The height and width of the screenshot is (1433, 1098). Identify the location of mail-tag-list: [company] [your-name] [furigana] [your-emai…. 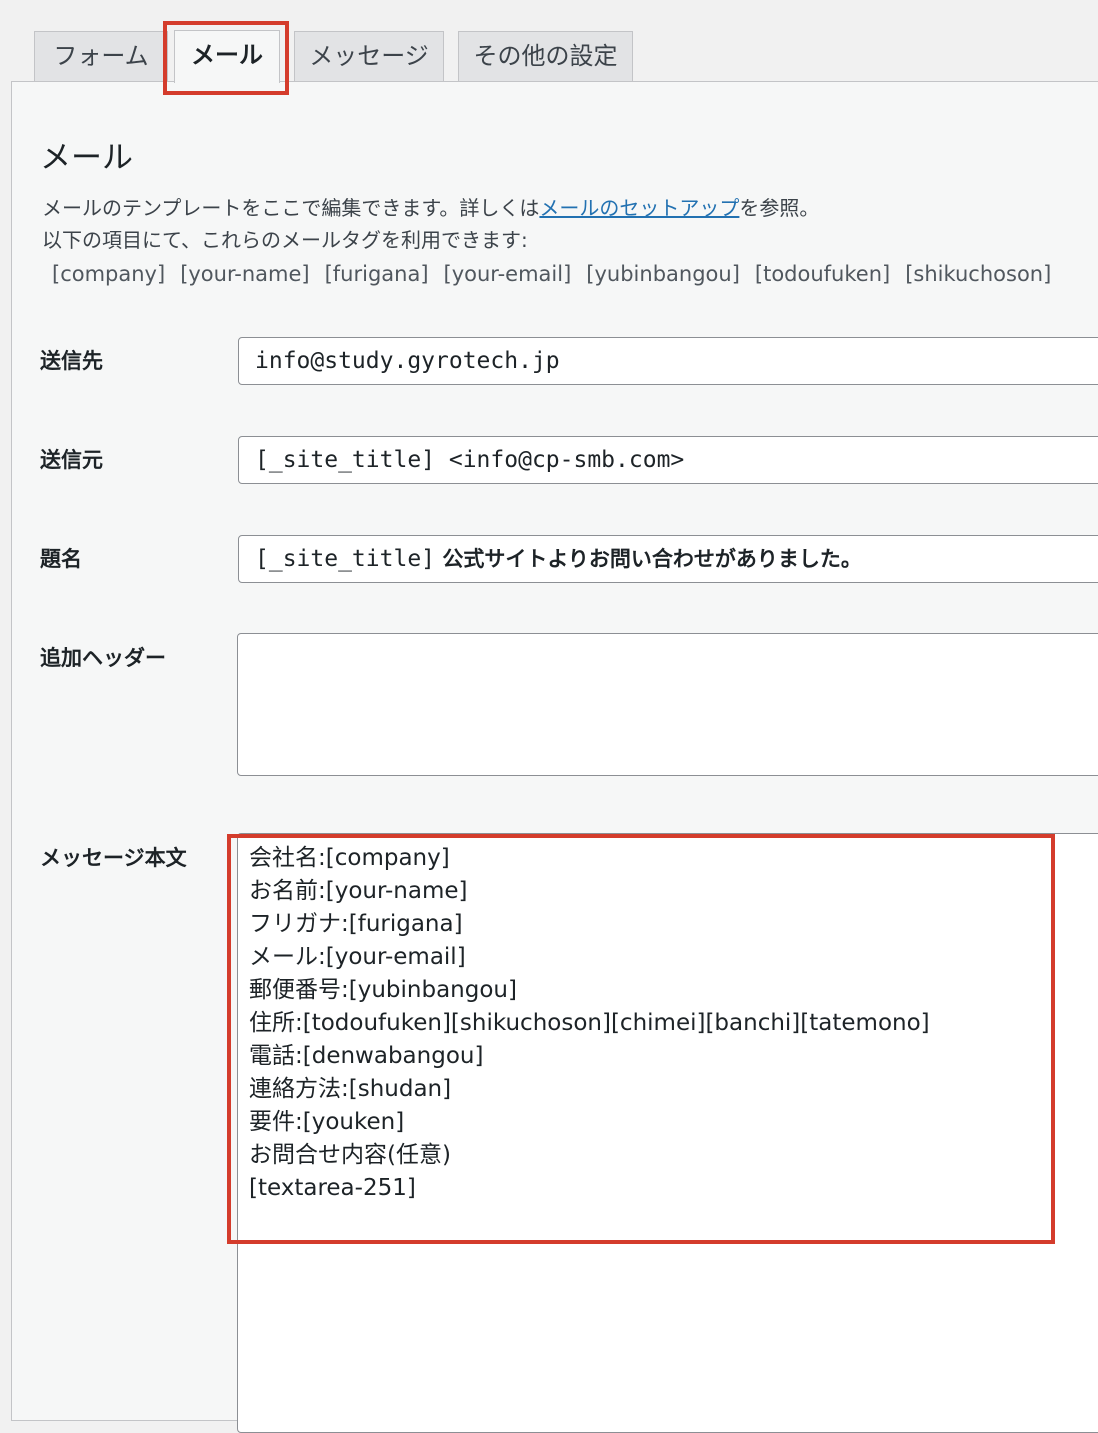
(559, 274).